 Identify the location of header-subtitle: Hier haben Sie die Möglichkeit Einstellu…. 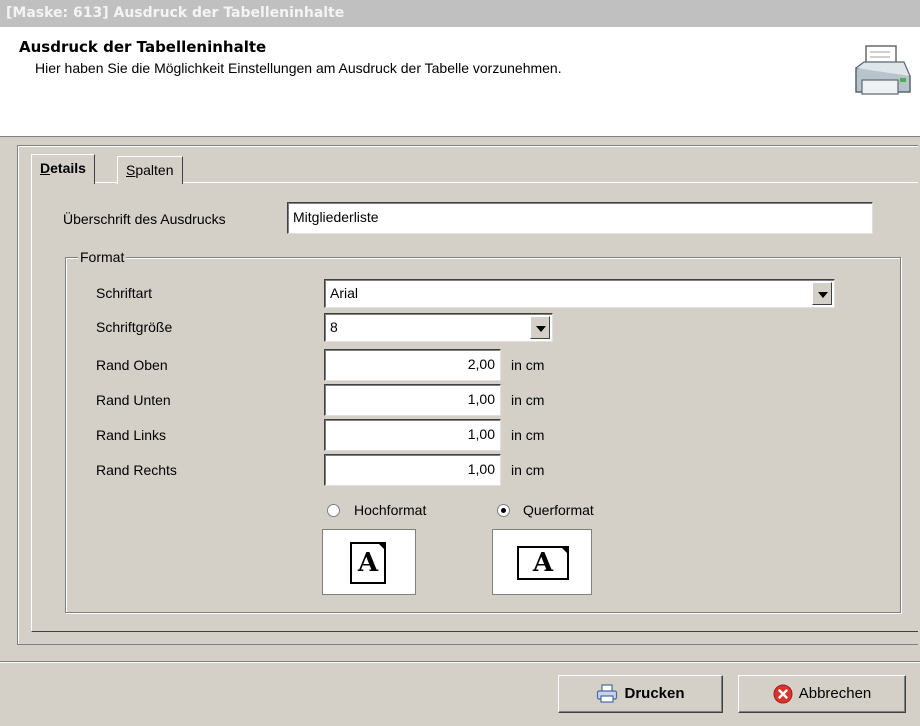
(298, 68).